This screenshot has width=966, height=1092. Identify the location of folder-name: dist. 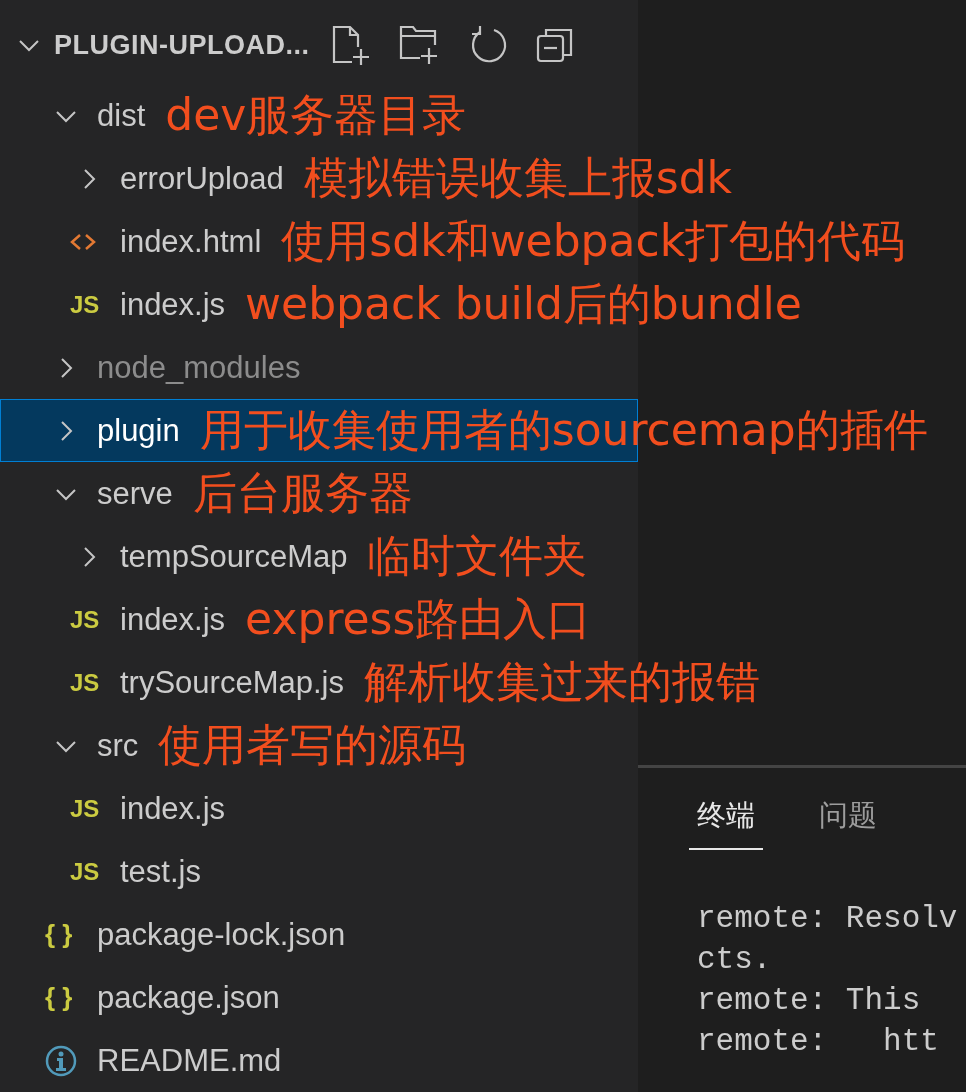
(121, 115).